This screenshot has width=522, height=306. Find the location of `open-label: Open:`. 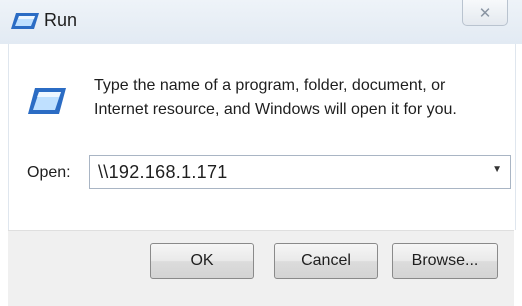

open-label: Open: is located at coordinates (49, 172).